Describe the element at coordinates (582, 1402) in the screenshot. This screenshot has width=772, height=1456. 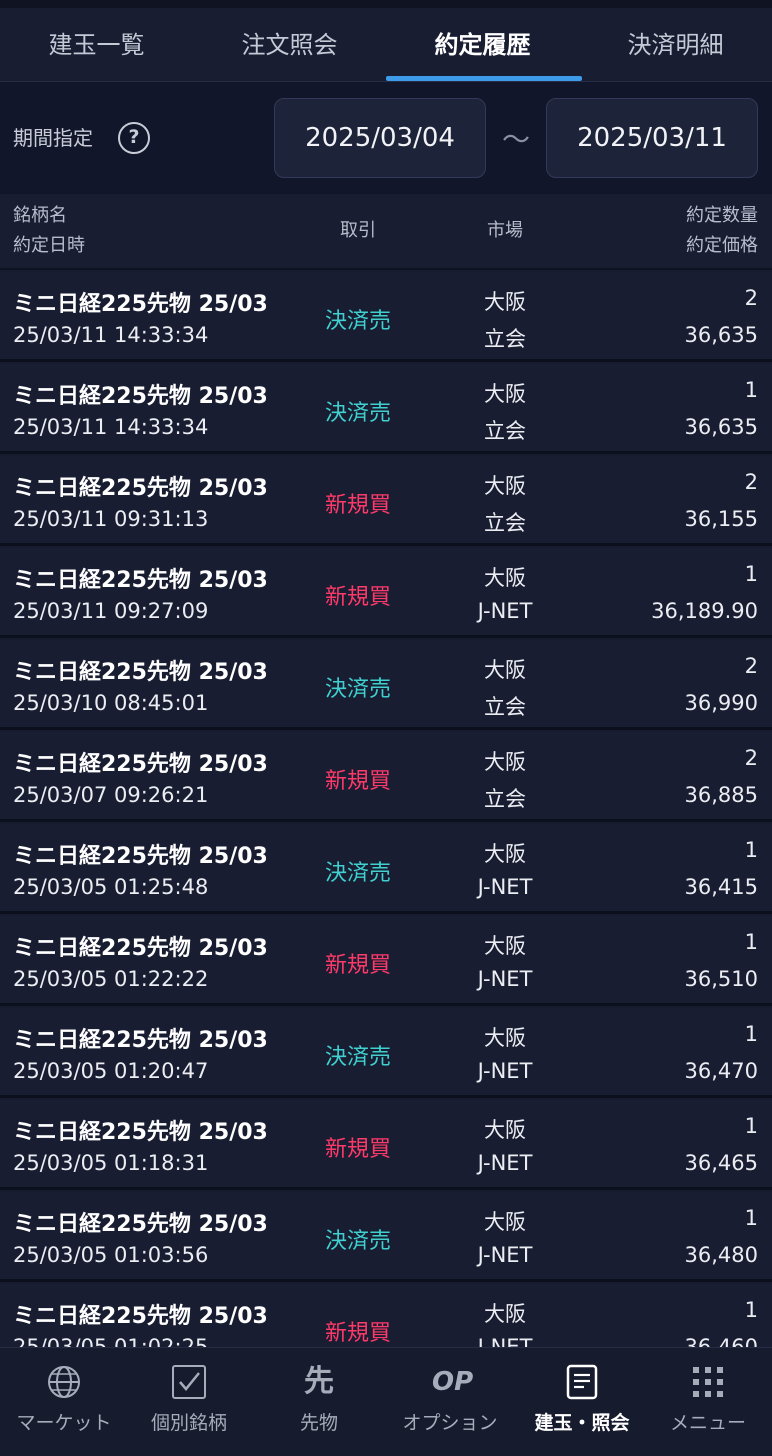
I see `nav-positions-inquiry: 建玉・照会` at that location.